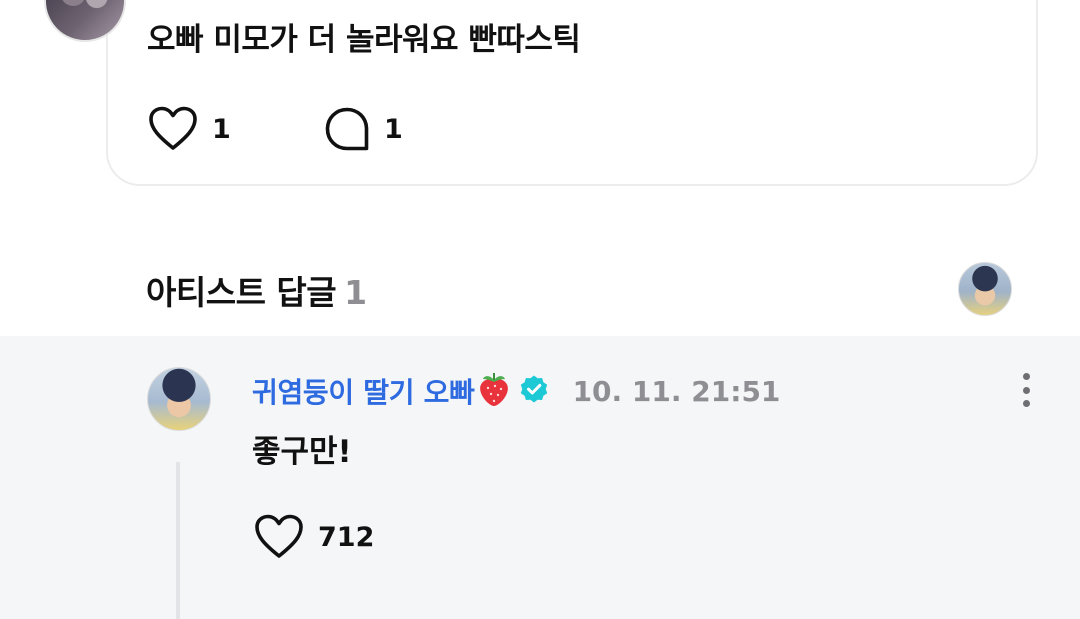 The height and width of the screenshot is (619, 1080). Describe the element at coordinates (302, 452) in the screenshot. I see `reply-text: 좋구만!` at that location.